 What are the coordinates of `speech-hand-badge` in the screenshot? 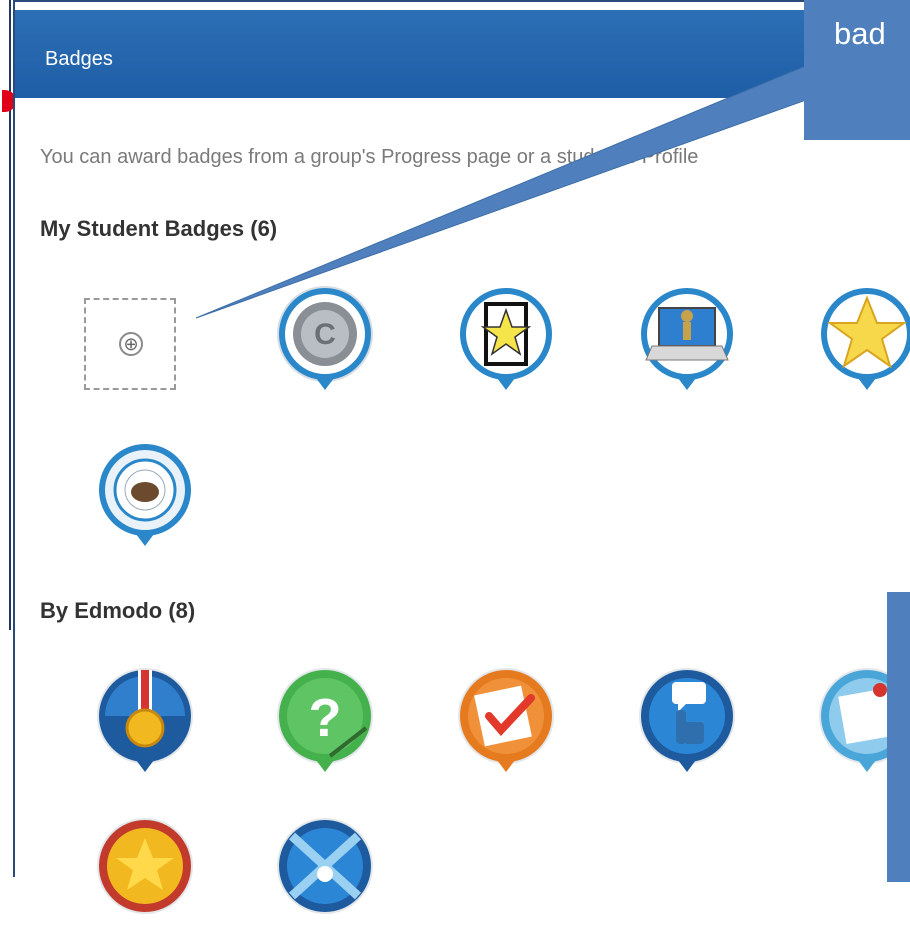 It's located at (687, 727).